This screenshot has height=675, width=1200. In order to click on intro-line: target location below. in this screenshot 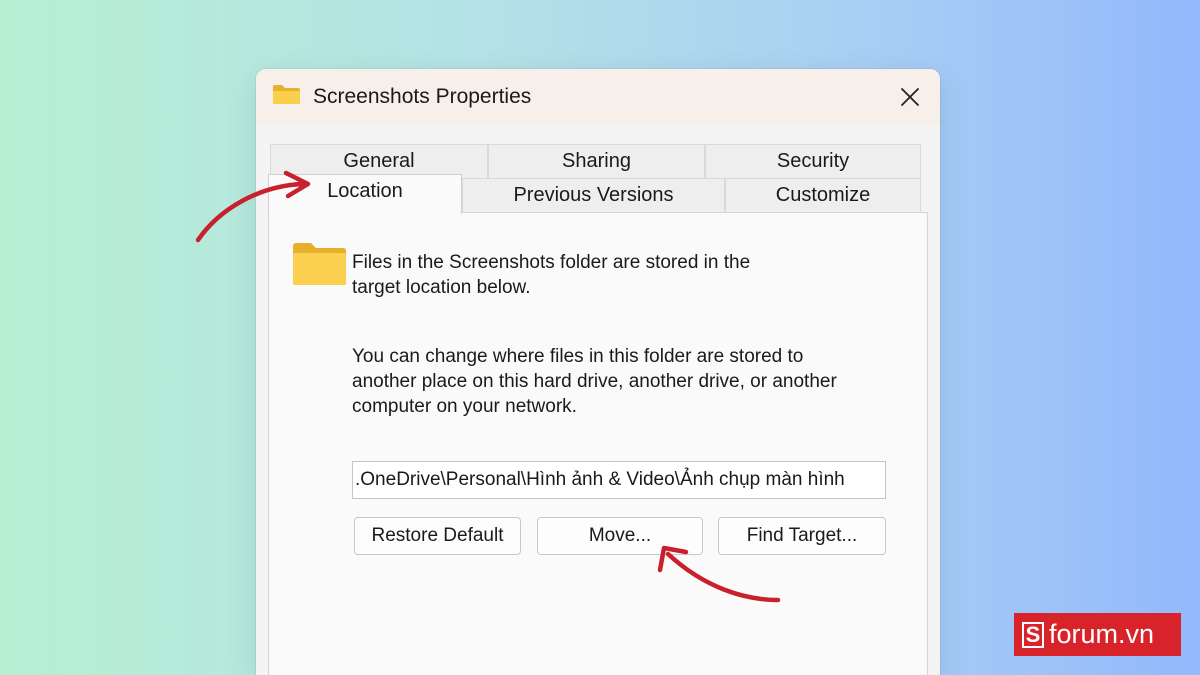, I will do `click(441, 287)`.